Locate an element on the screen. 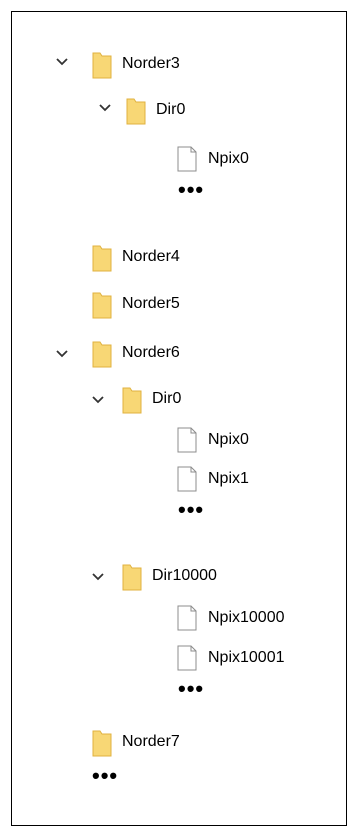  tree-item-norder3: Norder3 is located at coordinates (136, 64).